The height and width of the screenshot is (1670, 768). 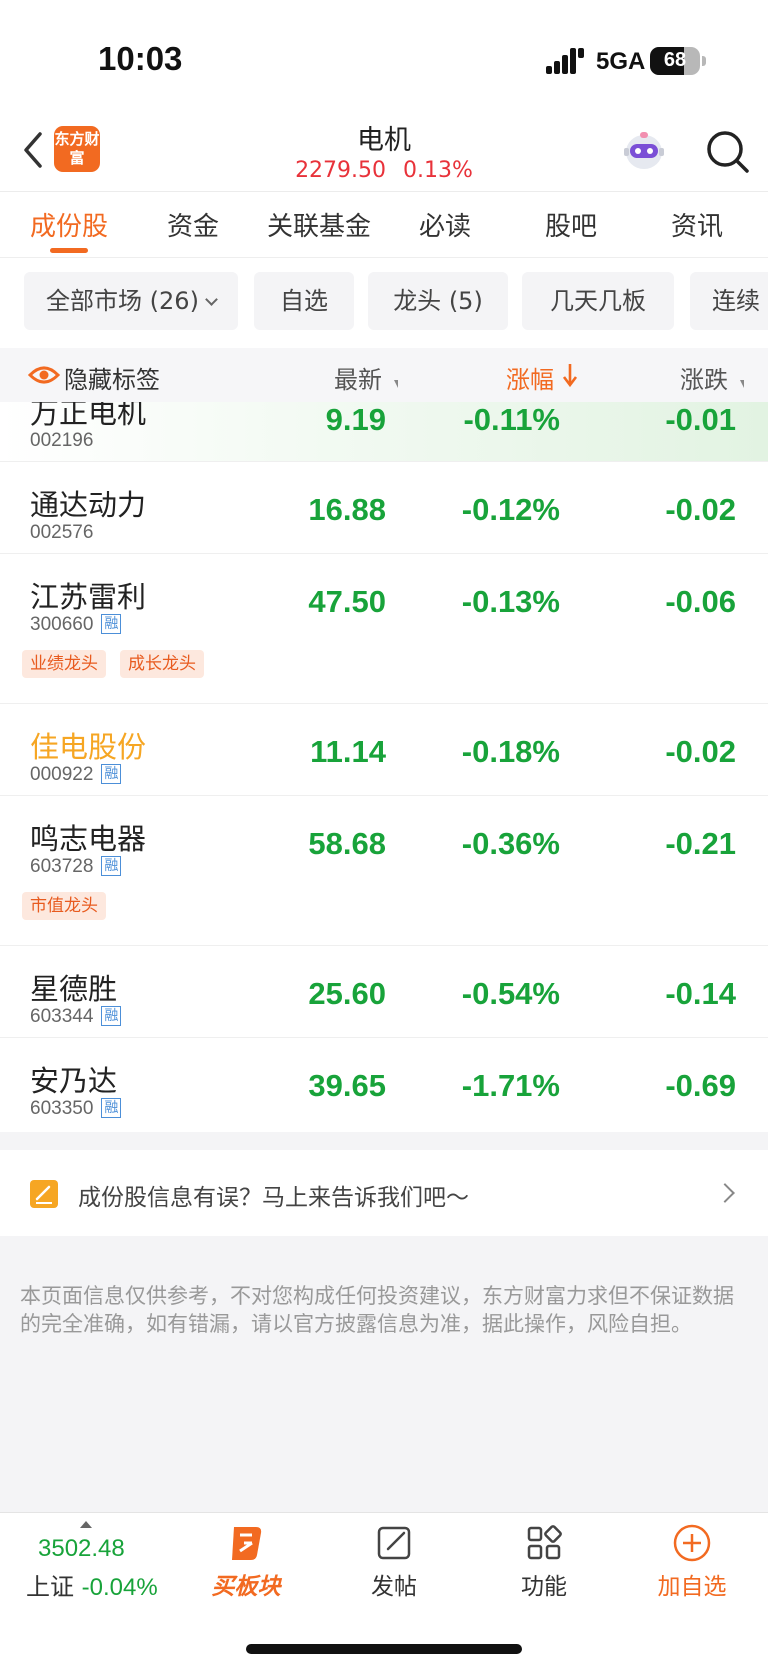 What do you see at coordinates (510, 509) in the screenshot?
I see `stock-change-pct: -0.12%` at bounding box center [510, 509].